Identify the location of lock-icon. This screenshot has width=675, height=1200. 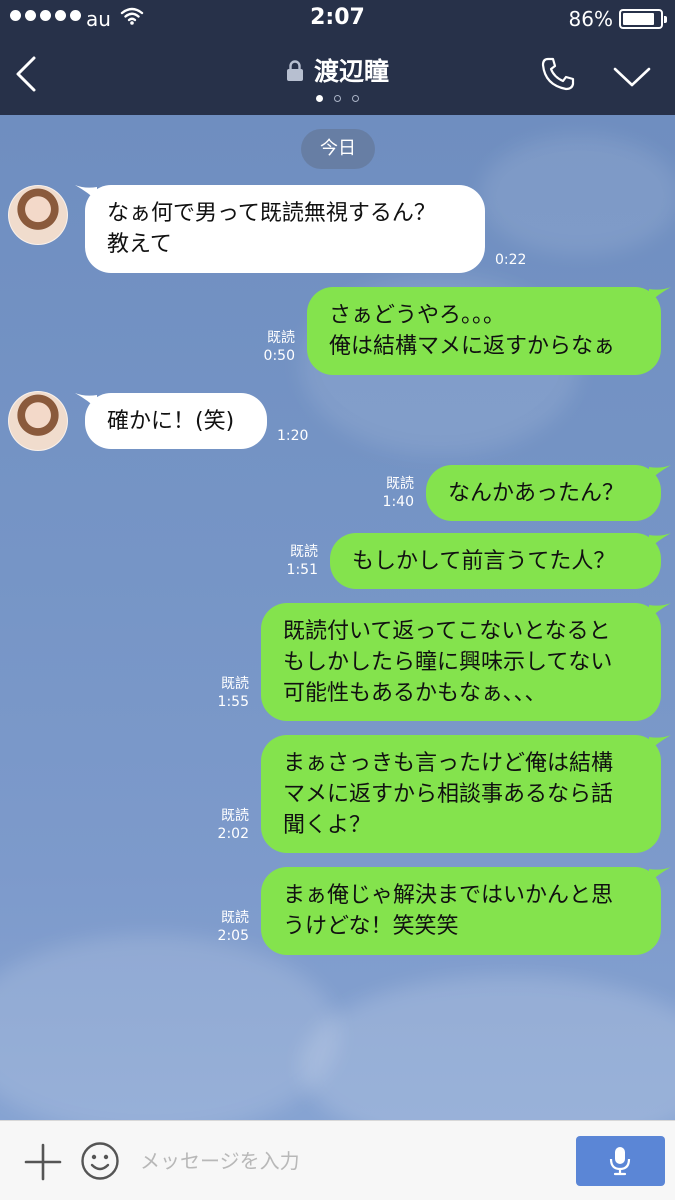
(294, 70).